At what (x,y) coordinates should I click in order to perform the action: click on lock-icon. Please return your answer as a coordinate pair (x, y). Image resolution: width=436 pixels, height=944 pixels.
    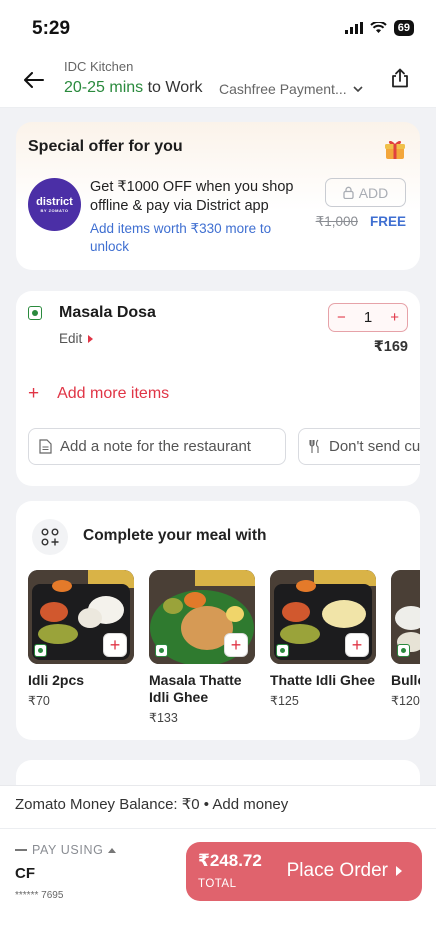
    Looking at the image, I should click on (348, 192).